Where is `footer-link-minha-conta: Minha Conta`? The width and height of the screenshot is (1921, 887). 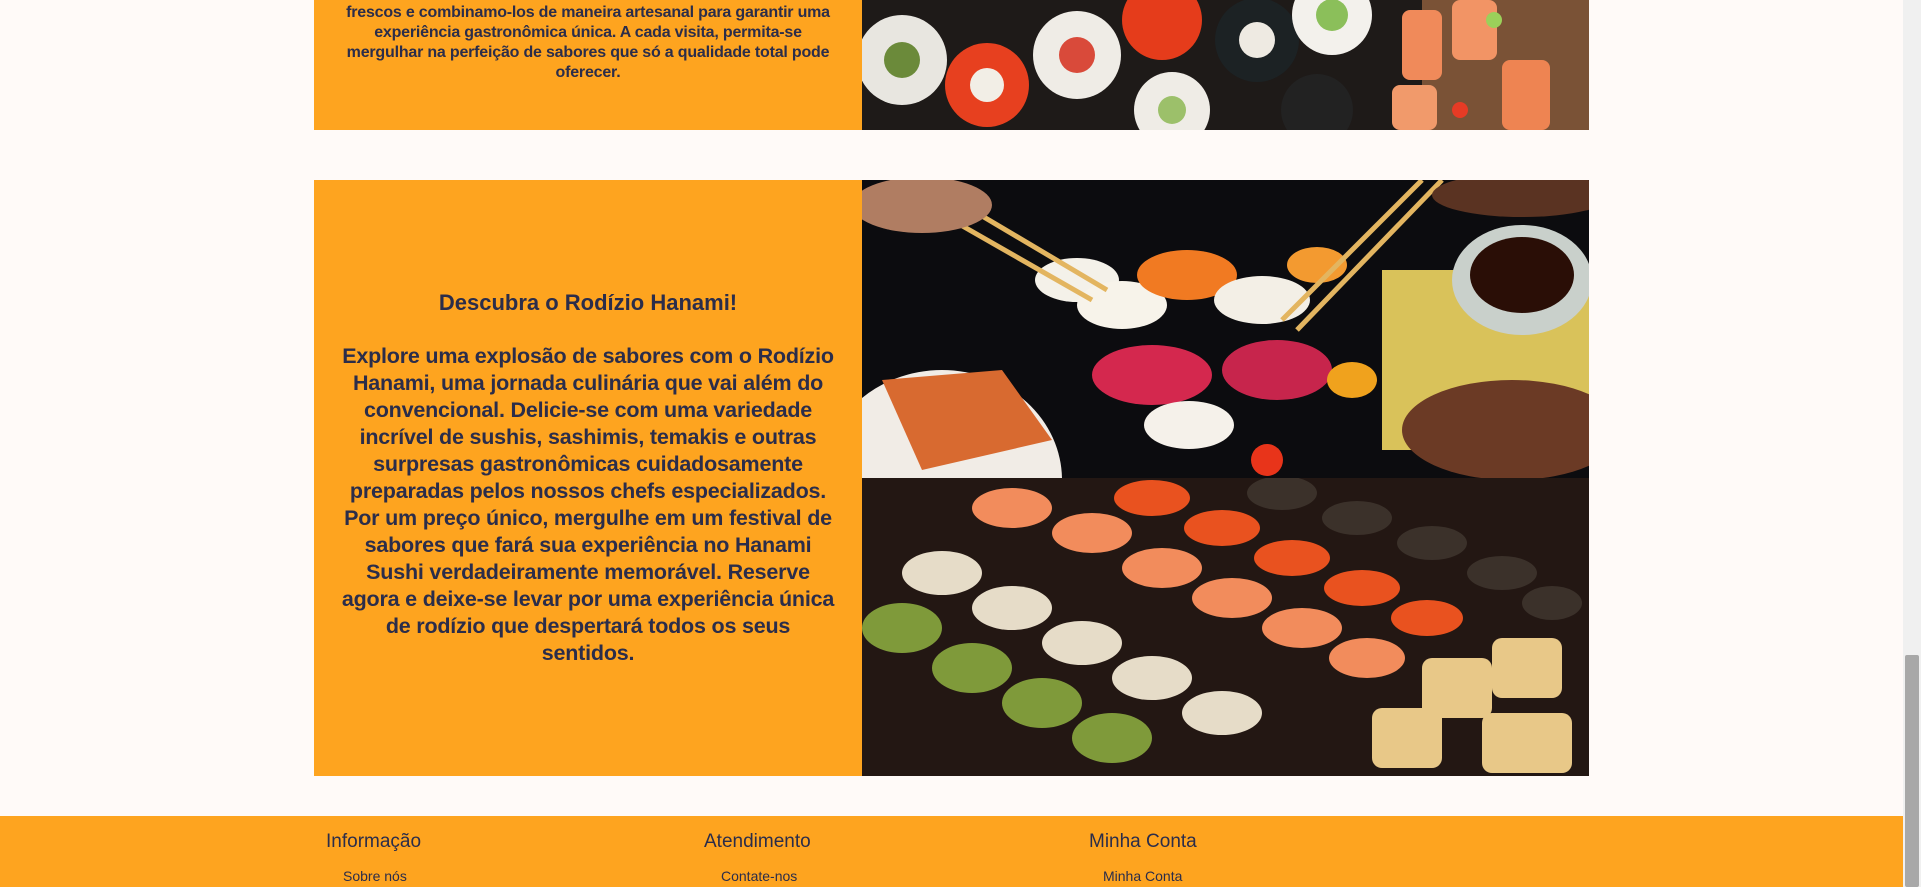 footer-link-minha-conta: Minha Conta is located at coordinates (1142, 876).